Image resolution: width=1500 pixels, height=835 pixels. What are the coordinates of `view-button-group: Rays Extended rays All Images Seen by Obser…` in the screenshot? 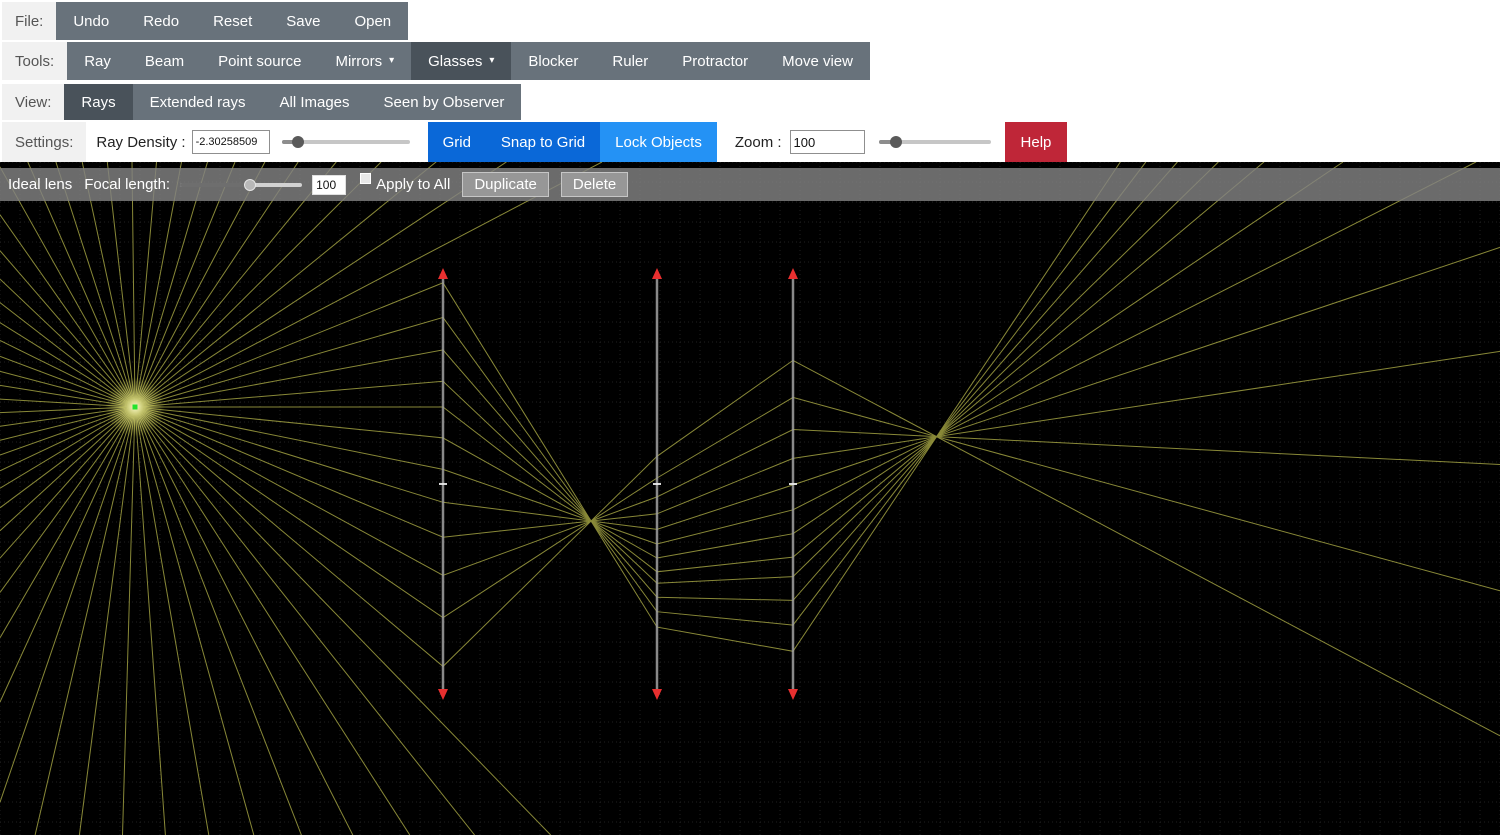 It's located at (293, 102).